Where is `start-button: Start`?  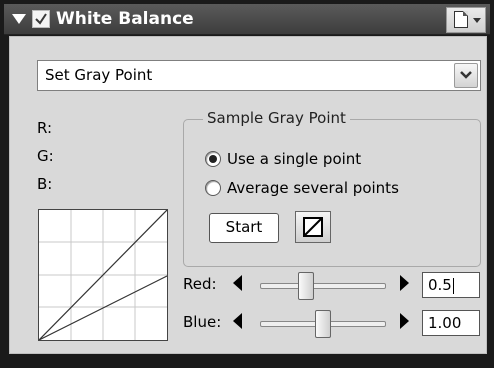
start-button: Start is located at coordinates (244, 228).